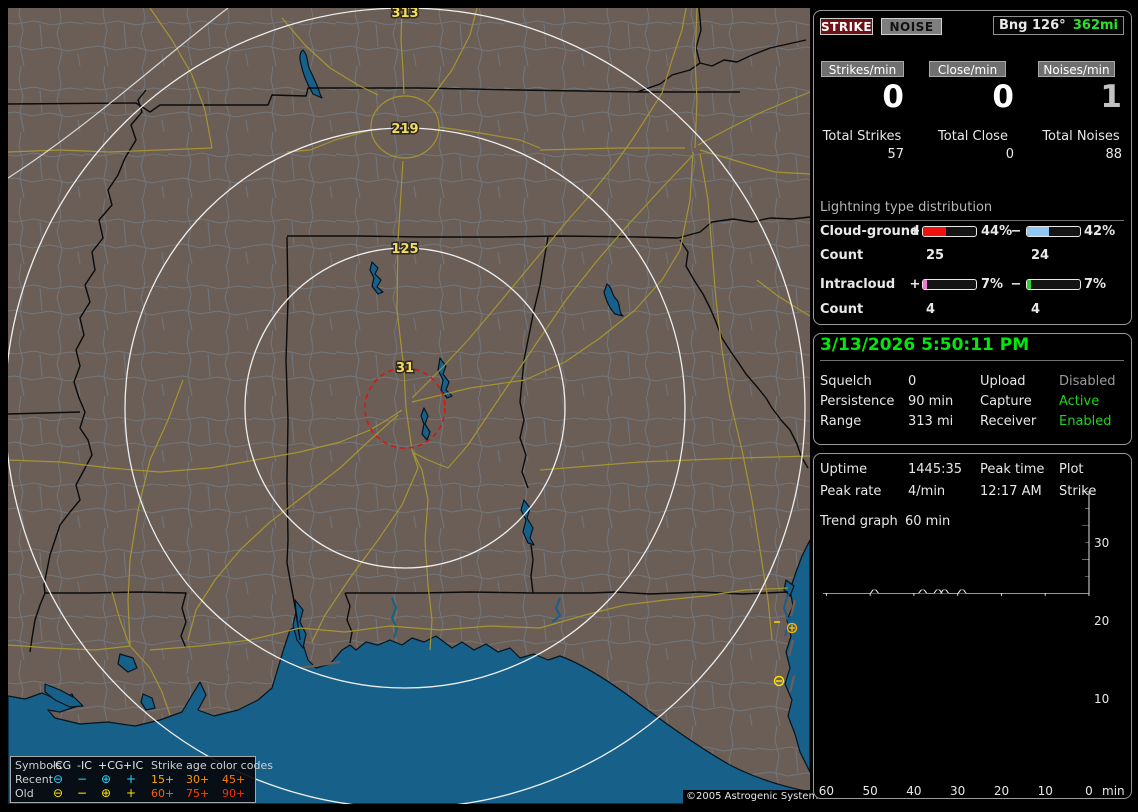 The image size is (1138, 812). I want to click on strikes-per-min-value: 0, so click(893, 97).